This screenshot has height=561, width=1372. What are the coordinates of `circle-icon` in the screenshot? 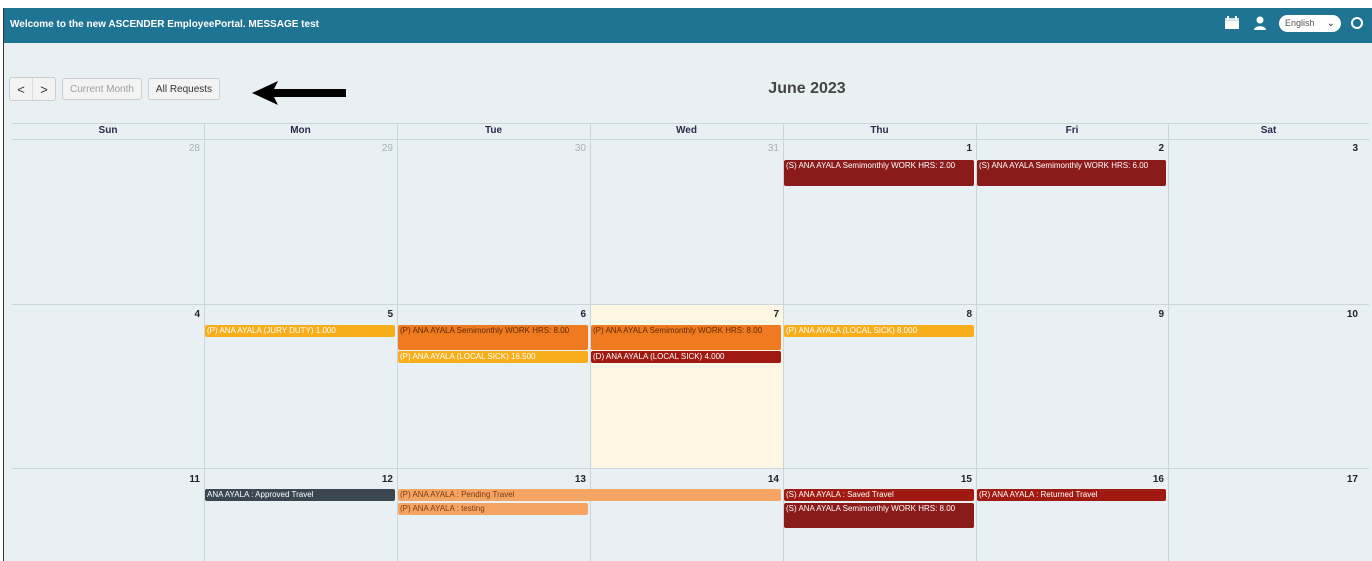 It's located at (1357, 23).